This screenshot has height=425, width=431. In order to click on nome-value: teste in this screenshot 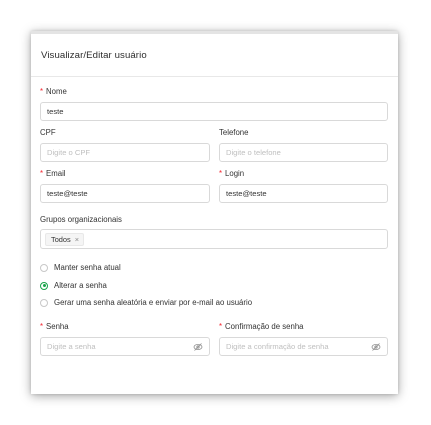, I will do `click(55, 111)`.